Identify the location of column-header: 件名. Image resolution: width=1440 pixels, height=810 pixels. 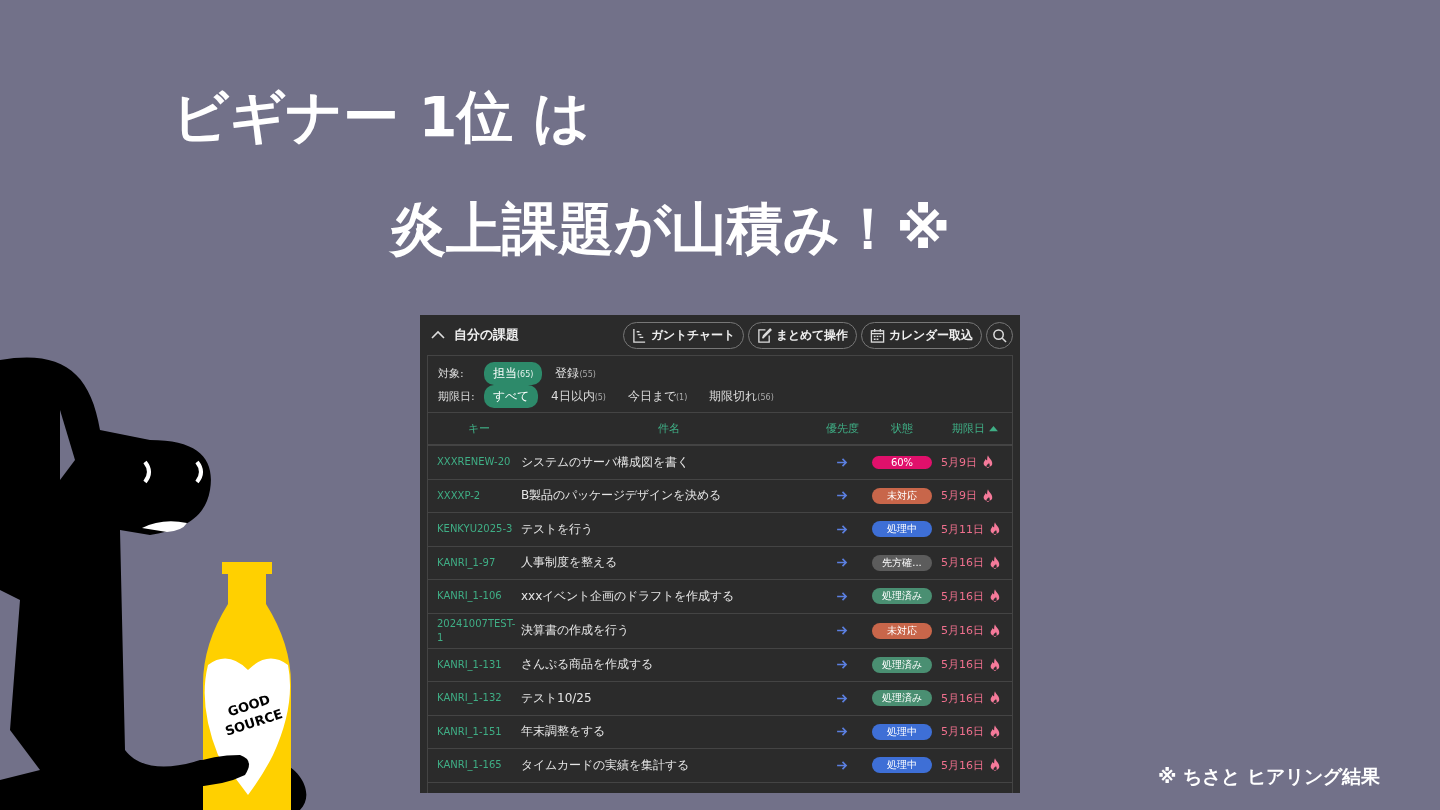
(669, 428).